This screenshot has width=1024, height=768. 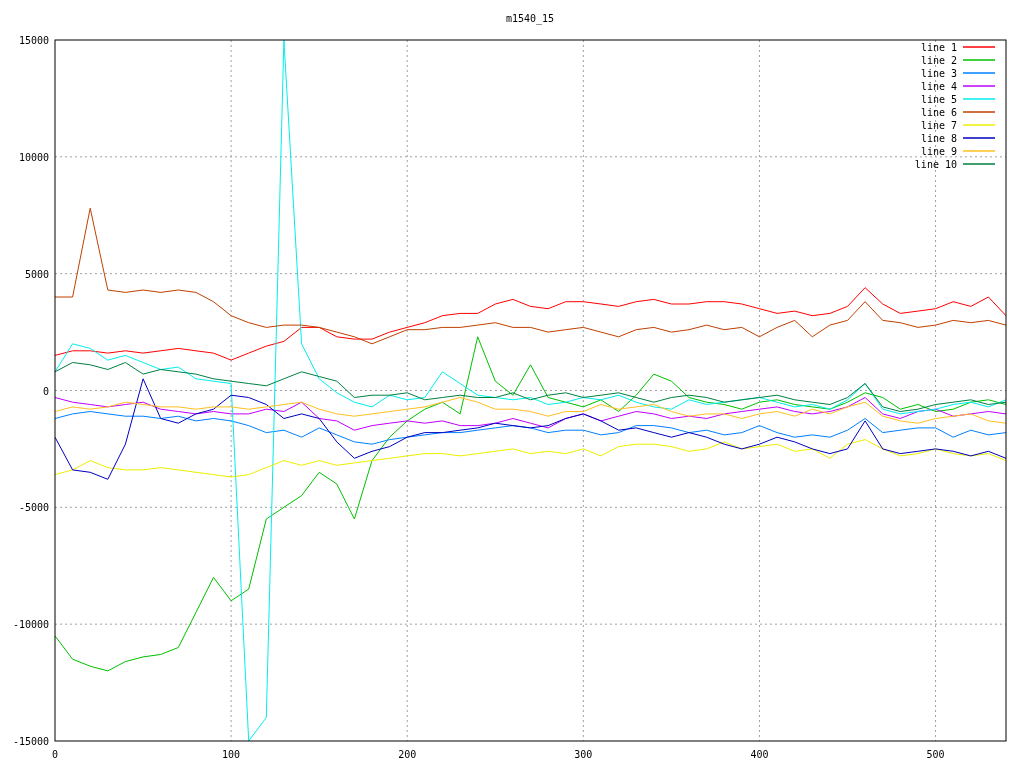 What do you see at coordinates (938, 99) in the screenshot?
I see `legend-label: line 5` at bounding box center [938, 99].